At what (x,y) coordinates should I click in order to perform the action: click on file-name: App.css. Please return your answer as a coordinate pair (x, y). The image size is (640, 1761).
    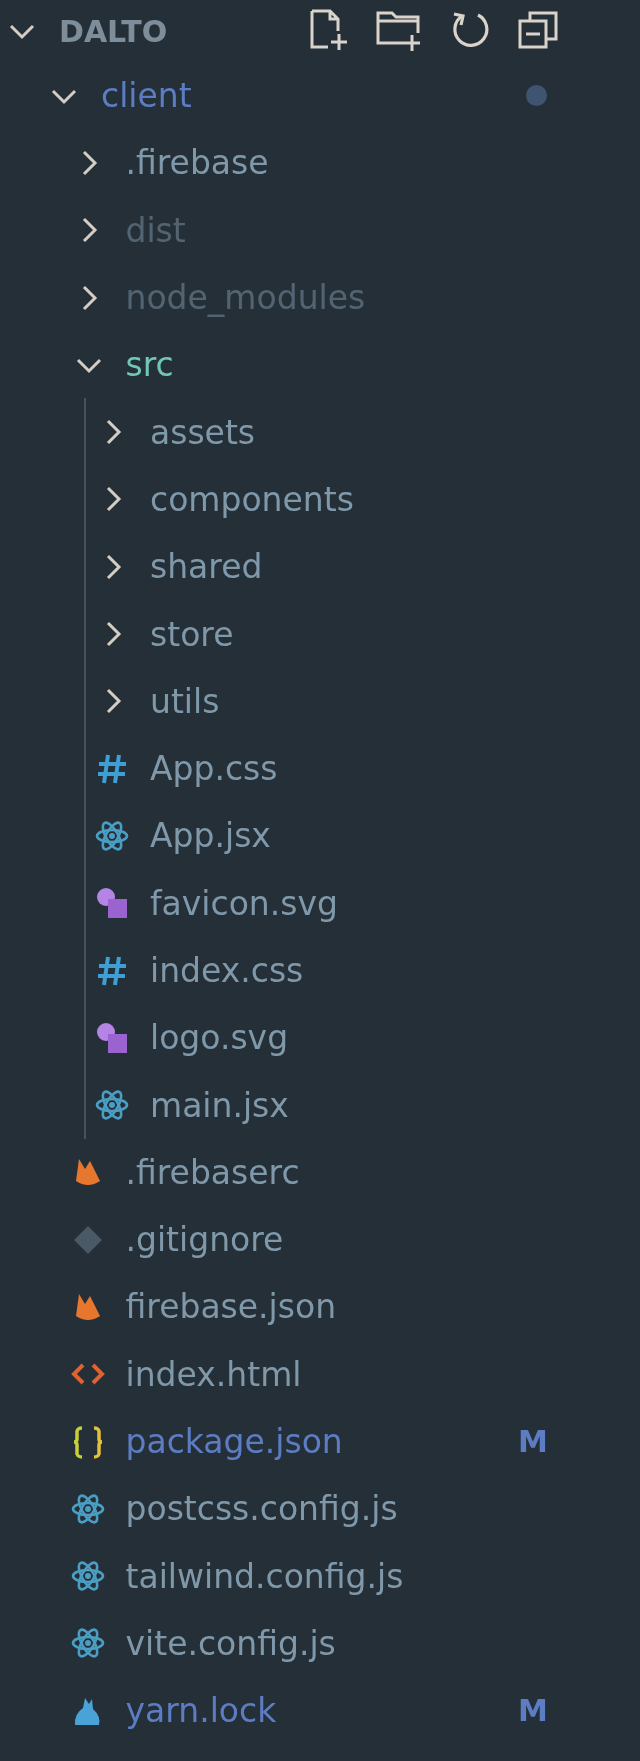
    Looking at the image, I should click on (214, 769).